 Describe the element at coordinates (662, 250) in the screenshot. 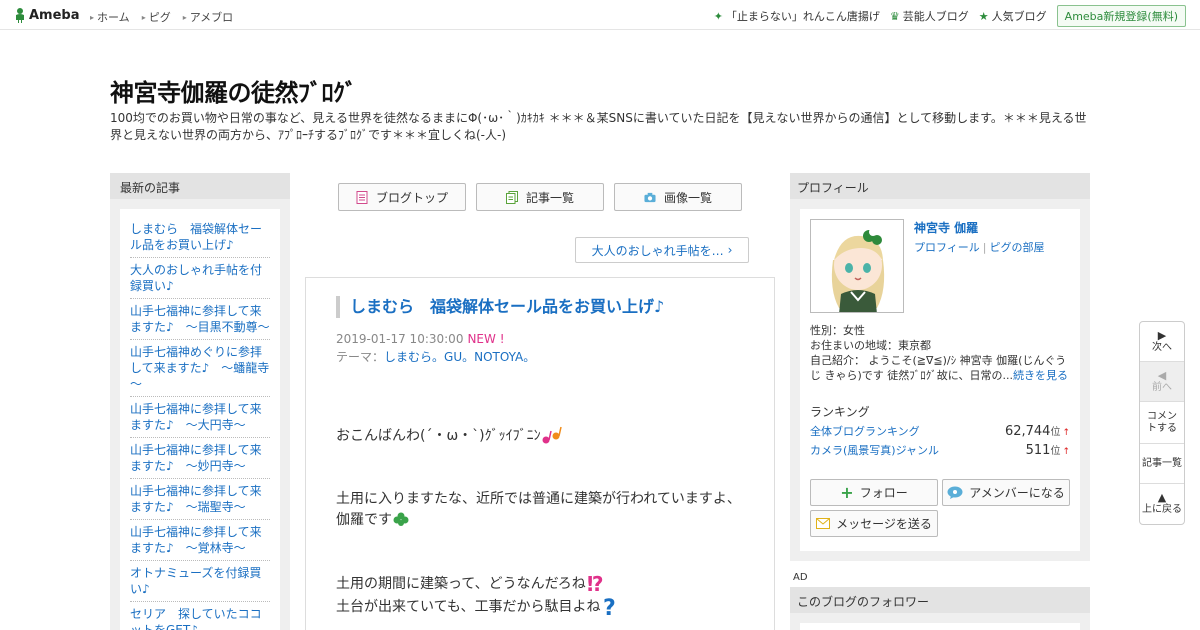

I see `next-article-link: 大人のおしゃれ手帖を… ›` at that location.